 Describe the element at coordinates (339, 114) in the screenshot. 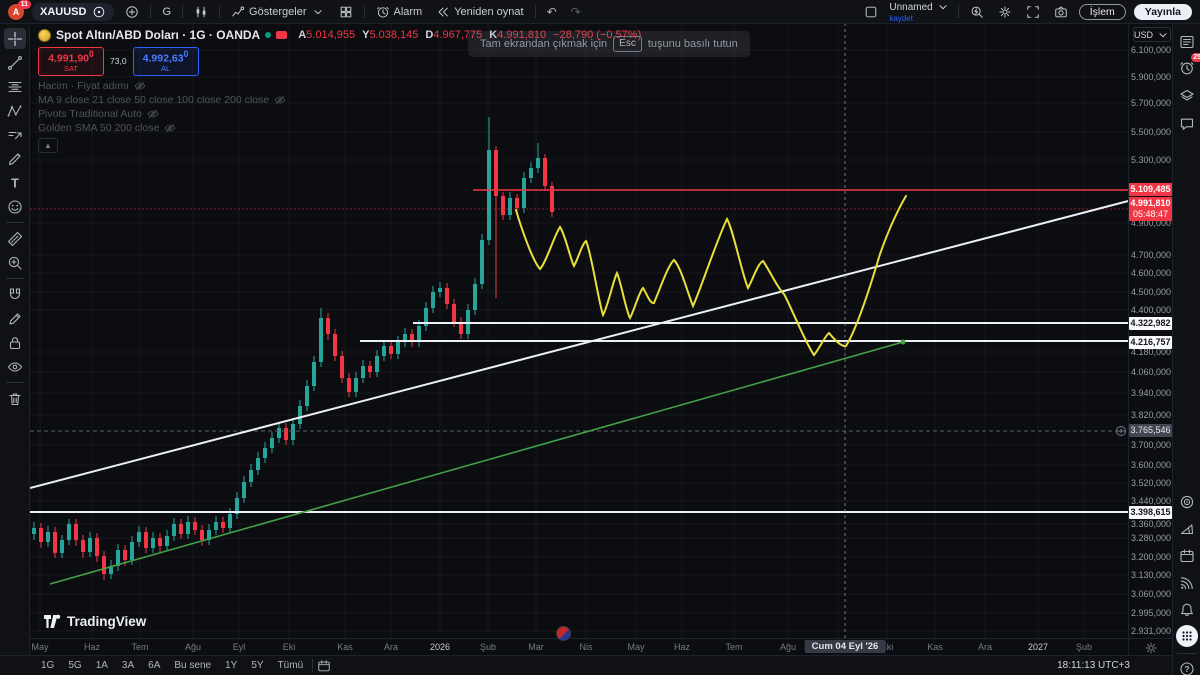

I see `indicator-row: Pivots Traditional Auto` at that location.